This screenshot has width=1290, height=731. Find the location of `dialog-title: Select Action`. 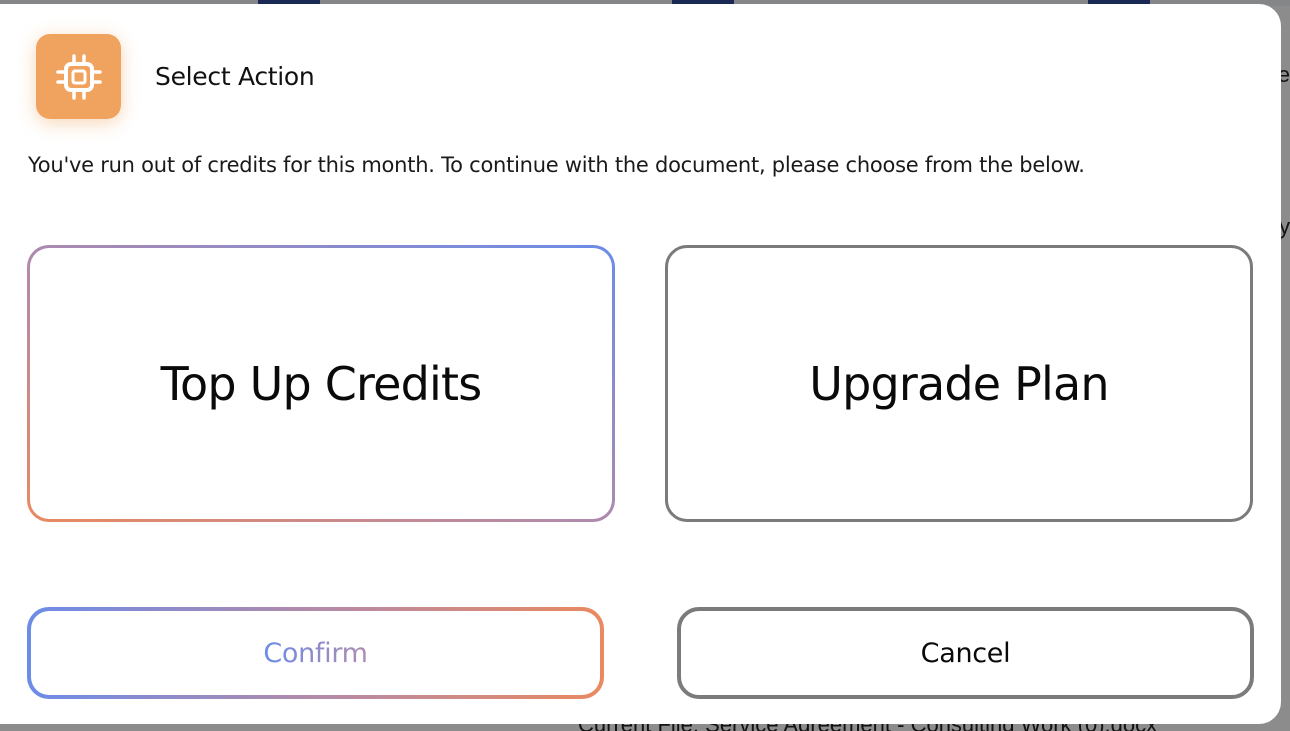

dialog-title: Select Action is located at coordinates (235, 76).